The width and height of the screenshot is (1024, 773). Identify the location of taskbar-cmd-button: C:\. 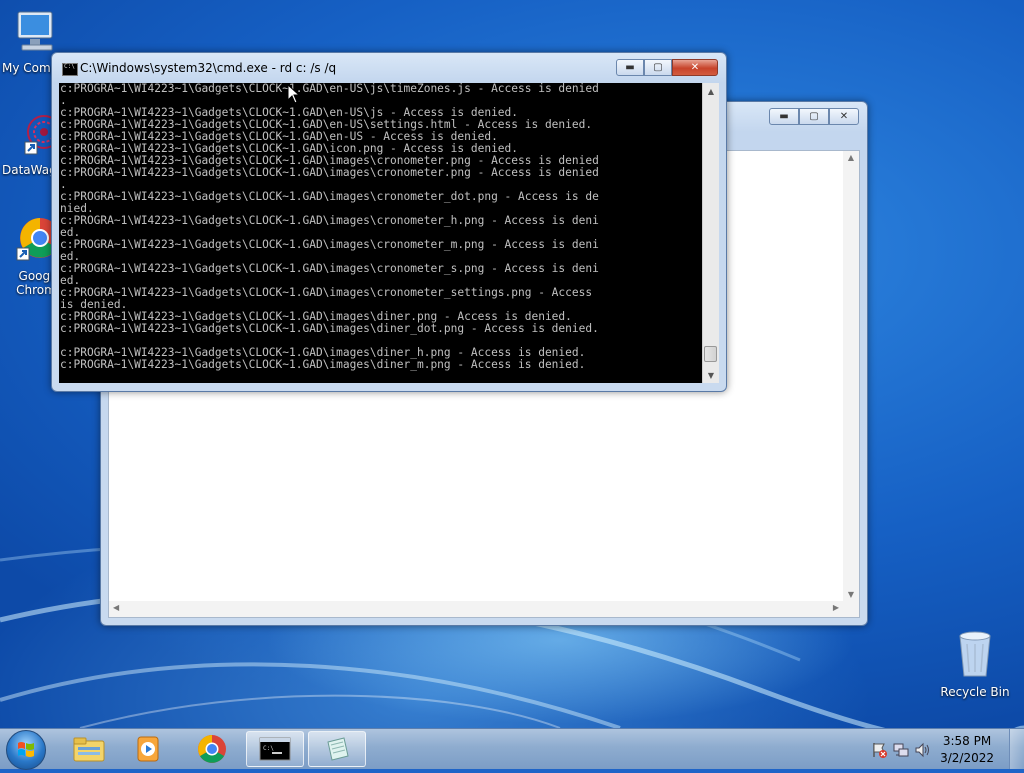
(275, 749).